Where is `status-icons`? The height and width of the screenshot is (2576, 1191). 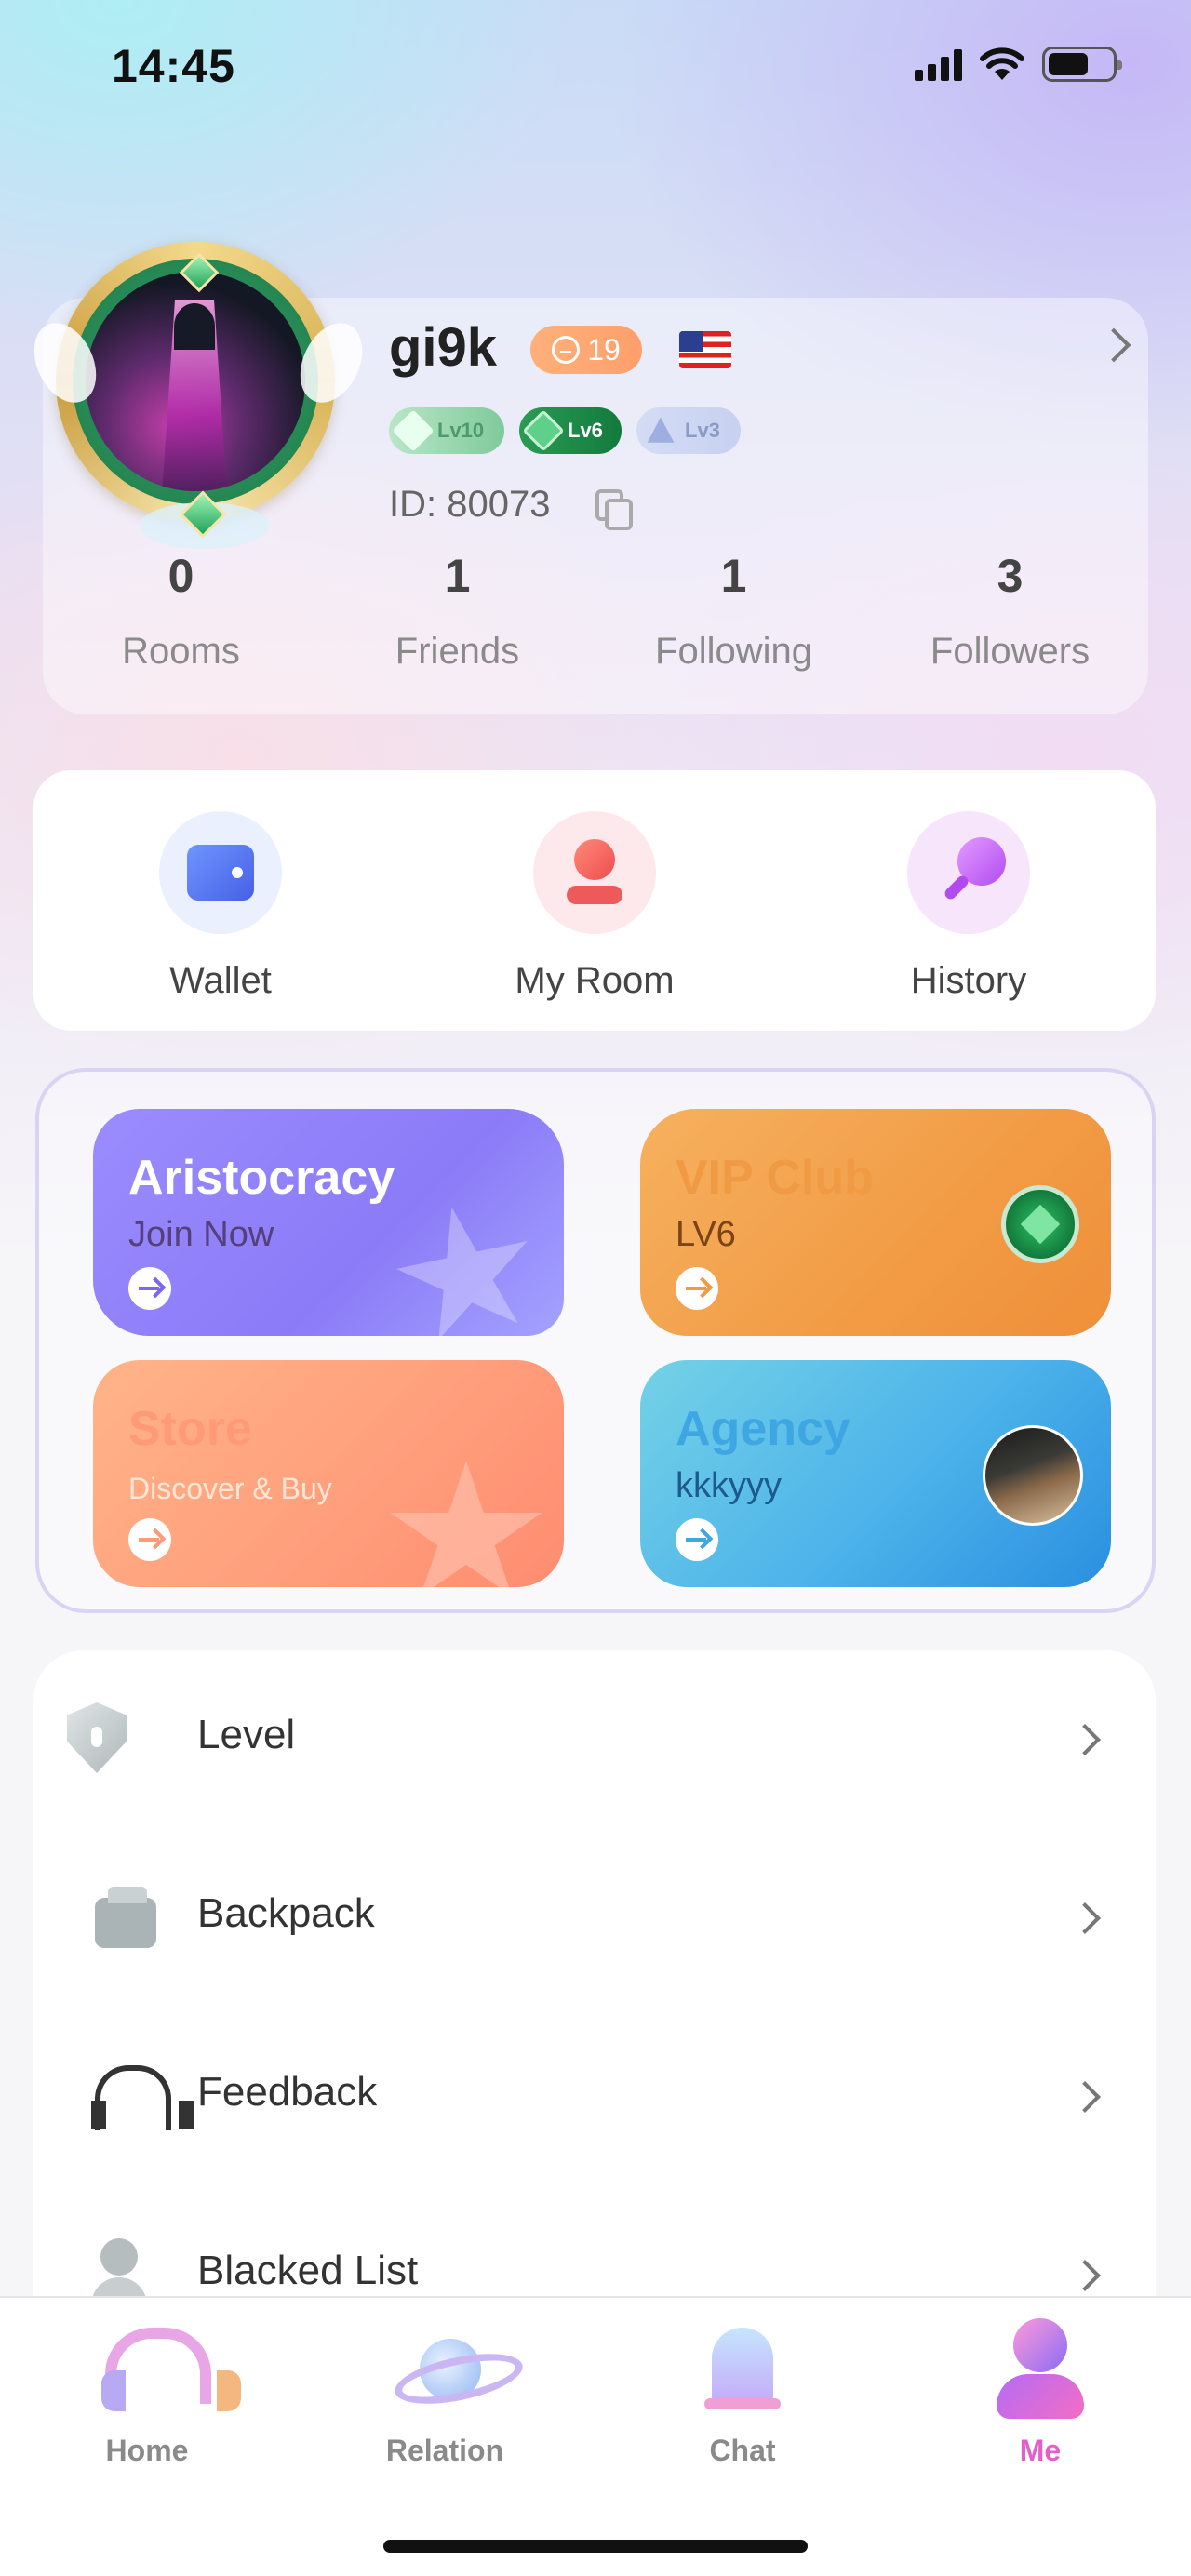 status-icons is located at coordinates (1018, 64).